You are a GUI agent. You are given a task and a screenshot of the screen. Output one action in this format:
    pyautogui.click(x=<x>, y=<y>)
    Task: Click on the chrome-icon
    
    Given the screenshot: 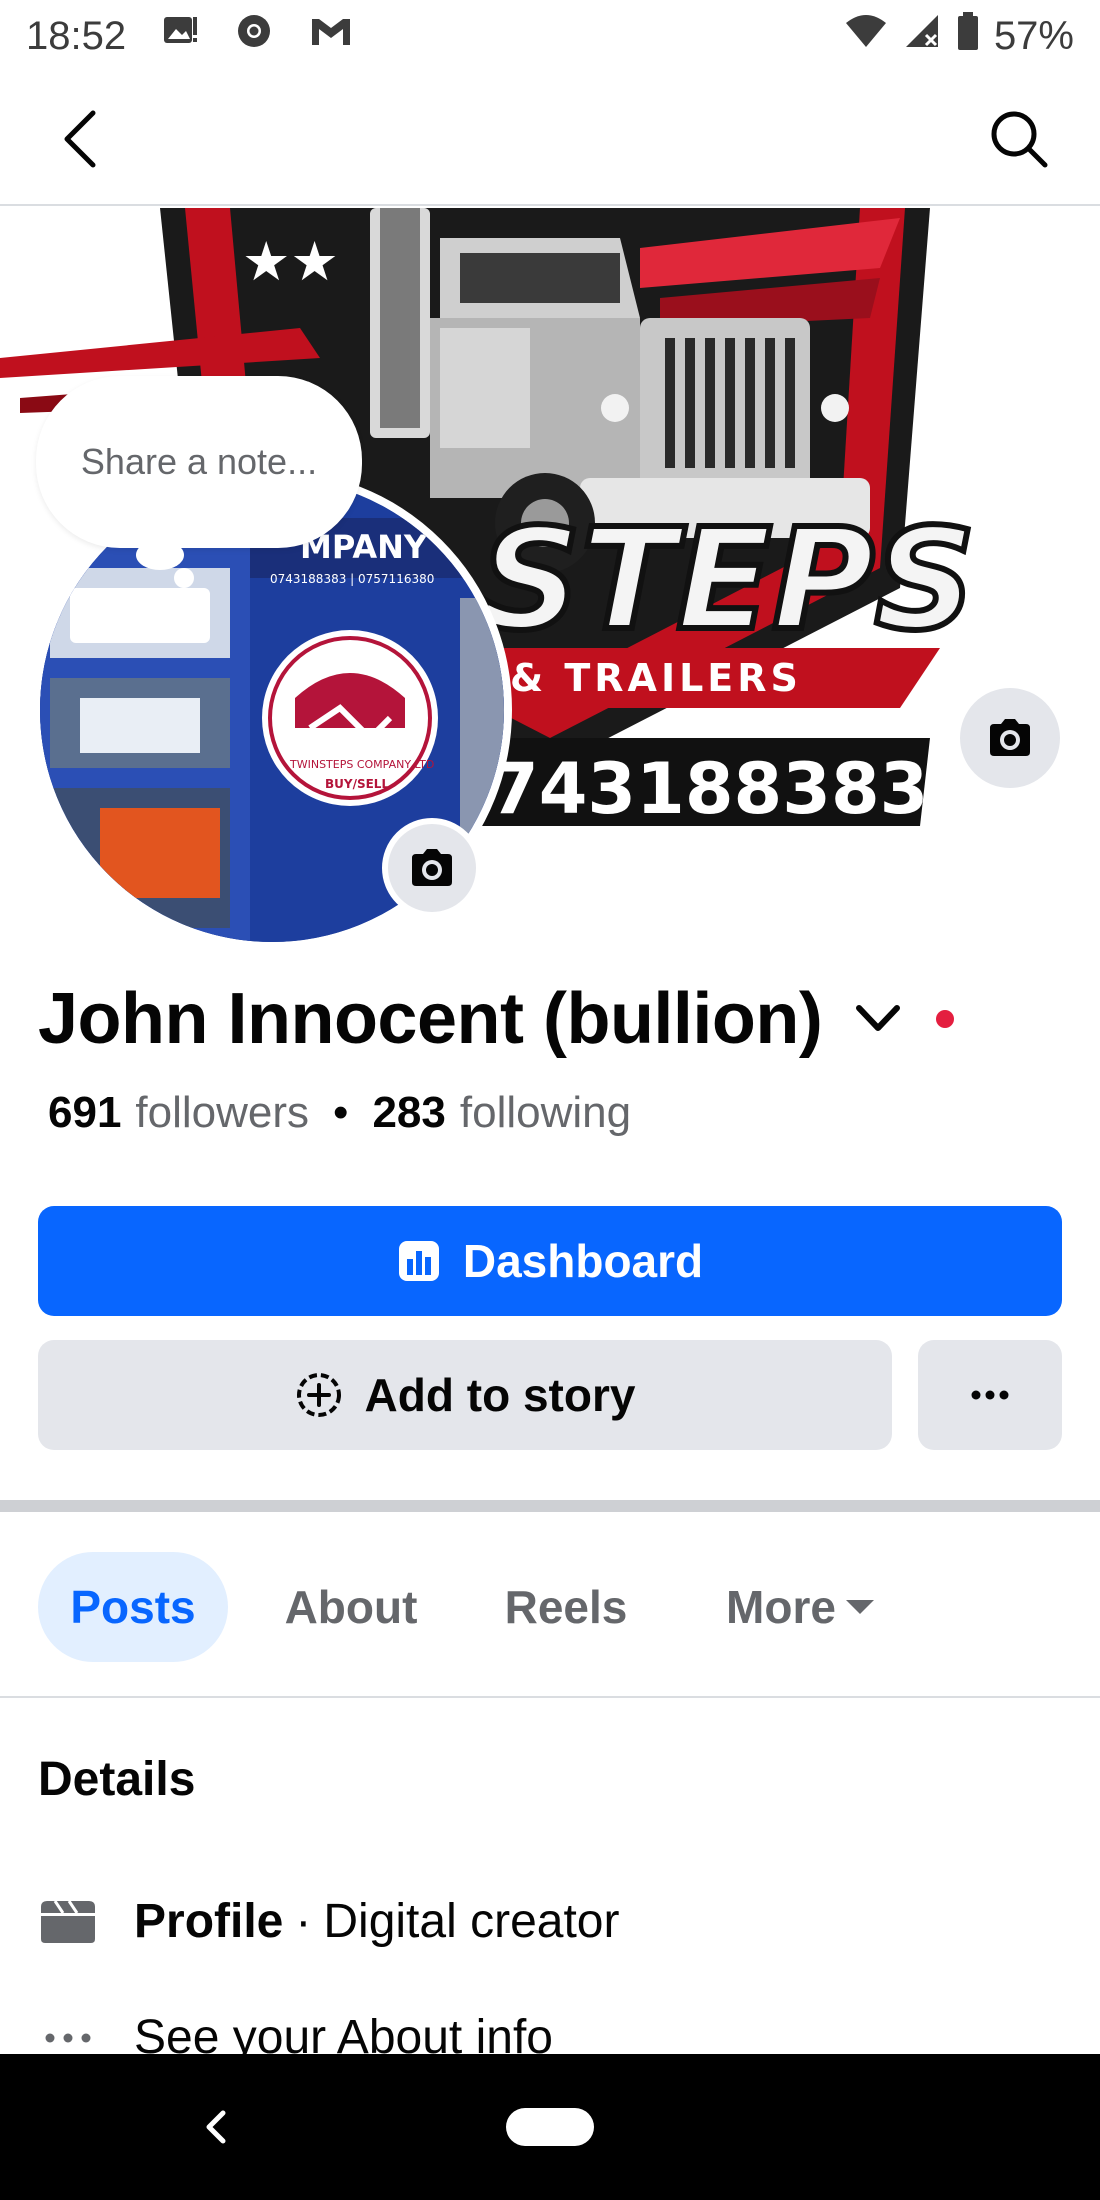 What is the action you would take?
    pyautogui.click(x=254, y=36)
    